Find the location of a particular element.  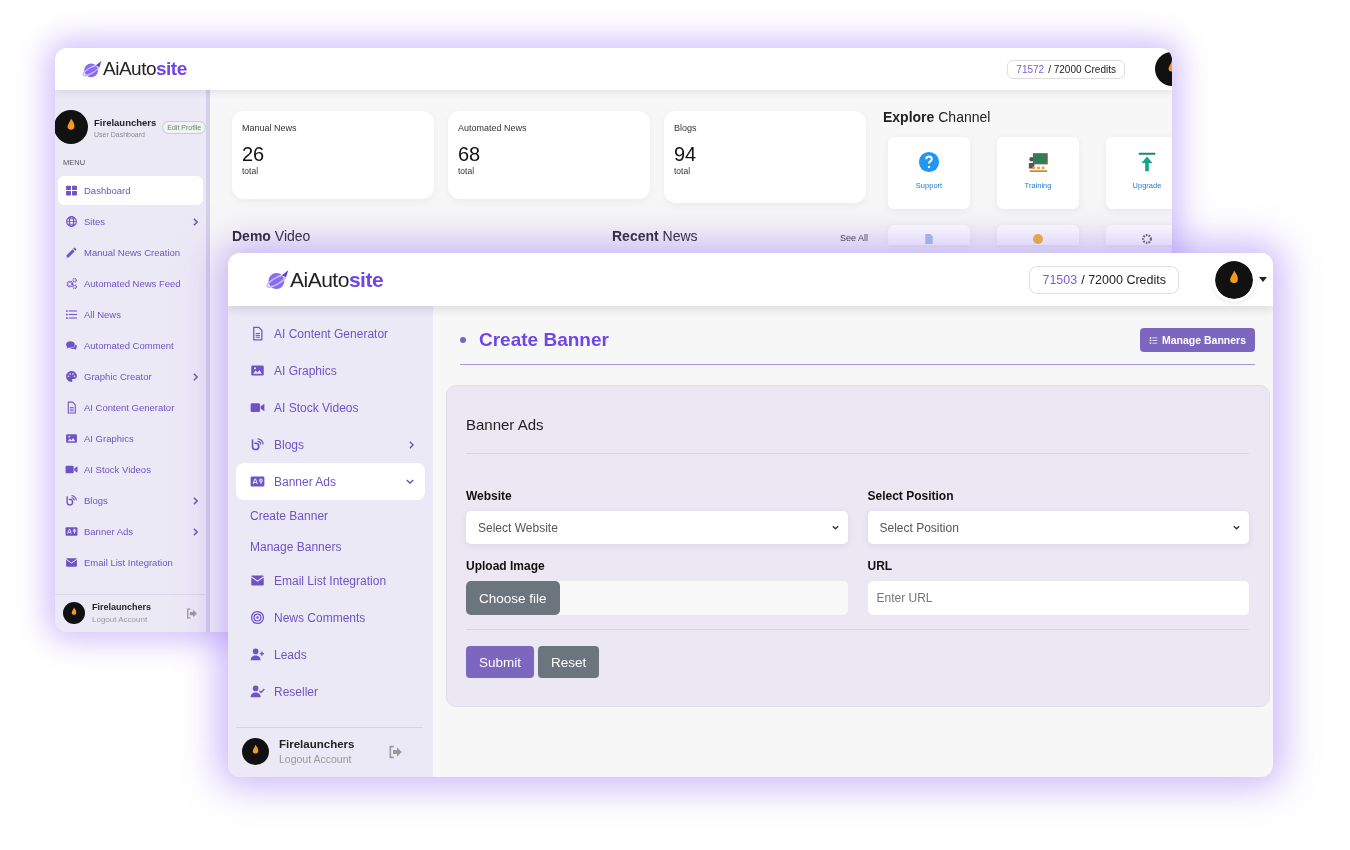

sidebar-item: Manual News Creation is located at coordinates (130, 252).